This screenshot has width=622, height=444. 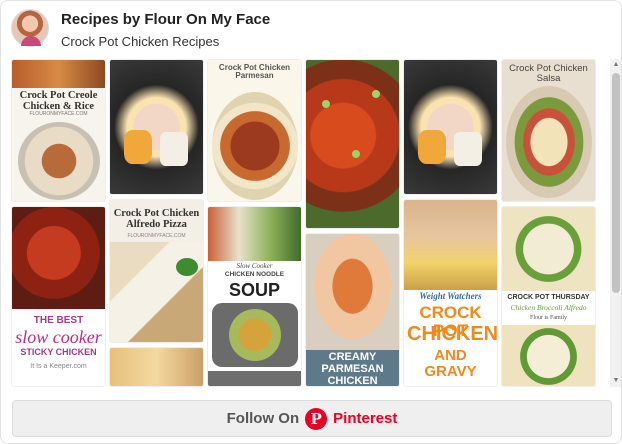 What do you see at coordinates (263, 418) in the screenshot?
I see `follow-label: Follow On` at bounding box center [263, 418].